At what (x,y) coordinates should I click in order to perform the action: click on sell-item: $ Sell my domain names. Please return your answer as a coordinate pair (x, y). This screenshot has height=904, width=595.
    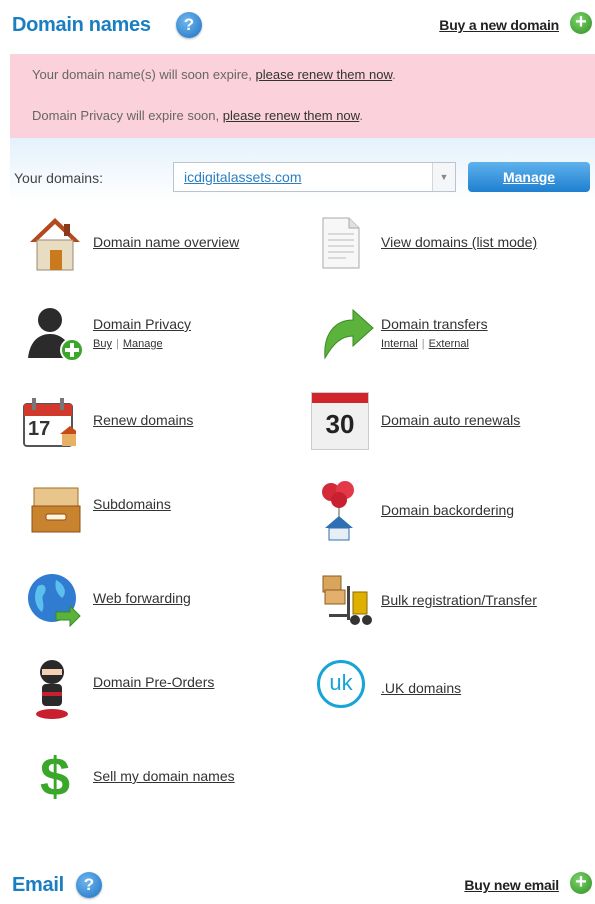
    Looking at the image, I should click on (148, 779).